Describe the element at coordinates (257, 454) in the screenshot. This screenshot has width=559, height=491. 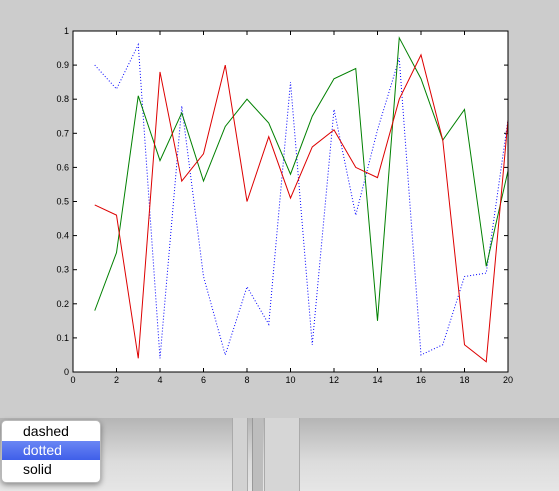
I see `scrollbar-divider` at that location.